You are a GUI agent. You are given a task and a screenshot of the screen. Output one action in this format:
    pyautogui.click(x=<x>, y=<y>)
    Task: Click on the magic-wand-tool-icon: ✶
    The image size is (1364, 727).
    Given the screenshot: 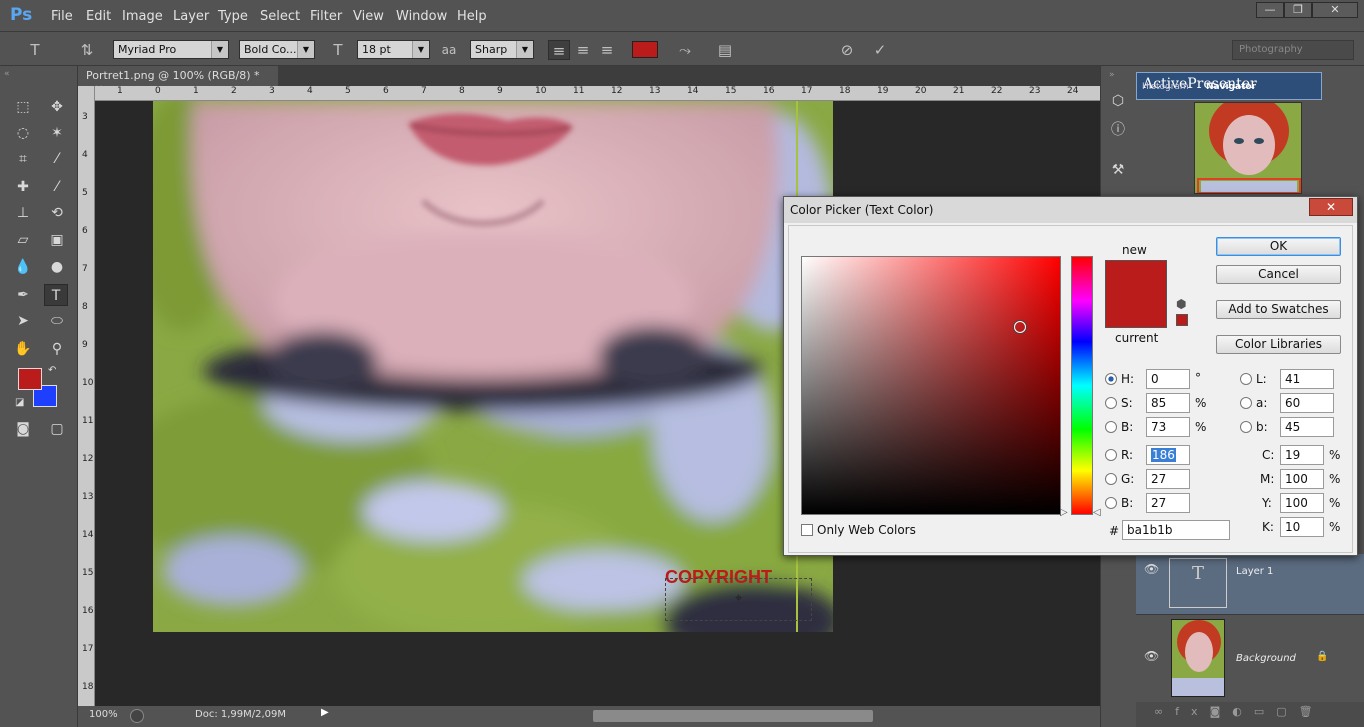 What is the action you would take?
    pyautogui.click(x=57, y=133)
    